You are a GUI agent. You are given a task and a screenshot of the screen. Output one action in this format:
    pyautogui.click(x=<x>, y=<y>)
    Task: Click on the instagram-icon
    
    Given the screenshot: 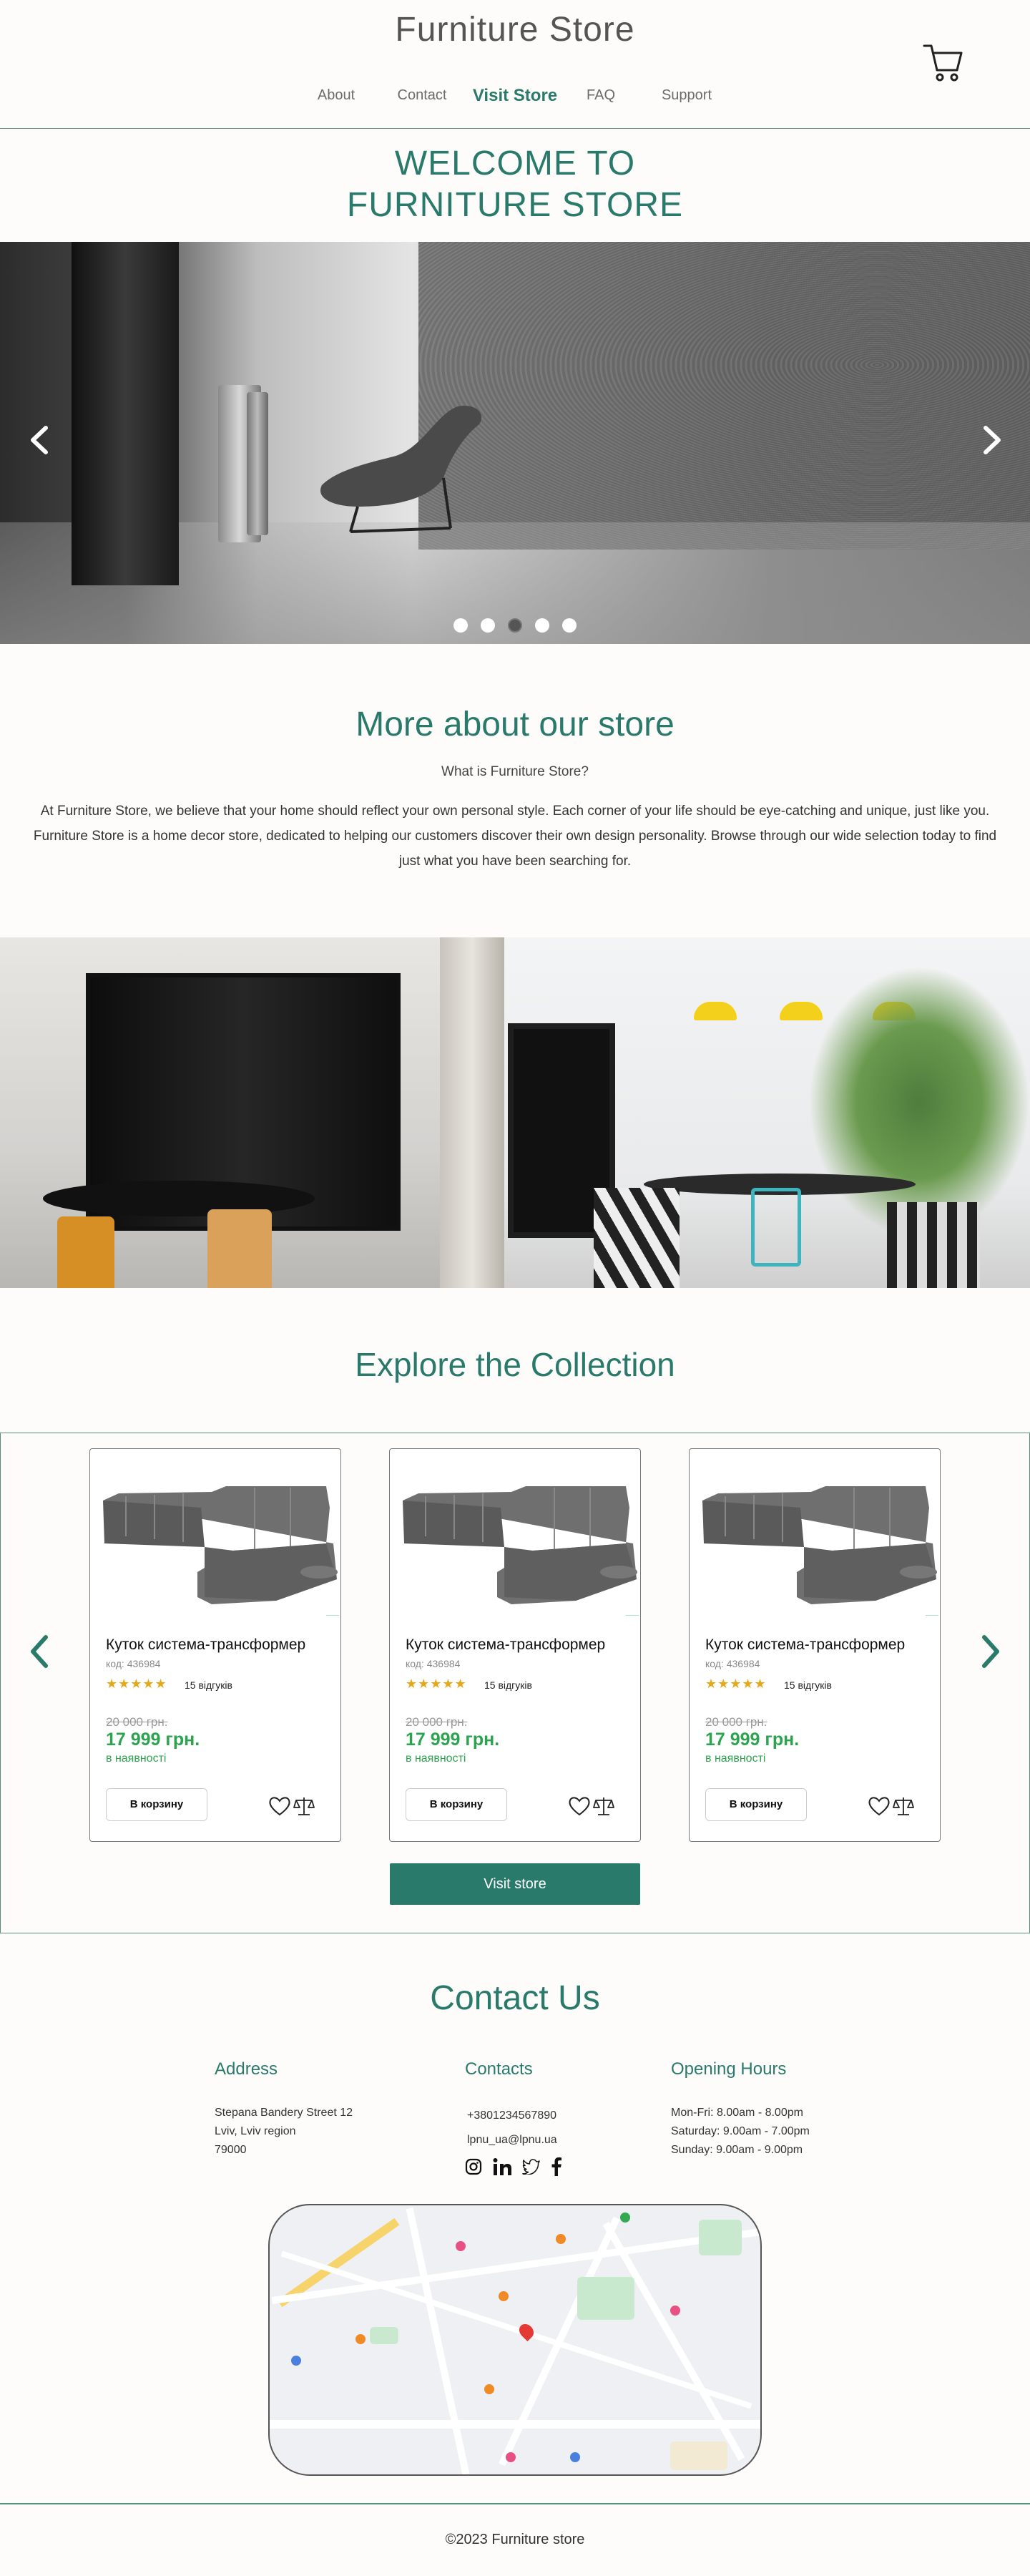 What is the action you would take?
    pyautogui.click(x=474, y=2166)
    